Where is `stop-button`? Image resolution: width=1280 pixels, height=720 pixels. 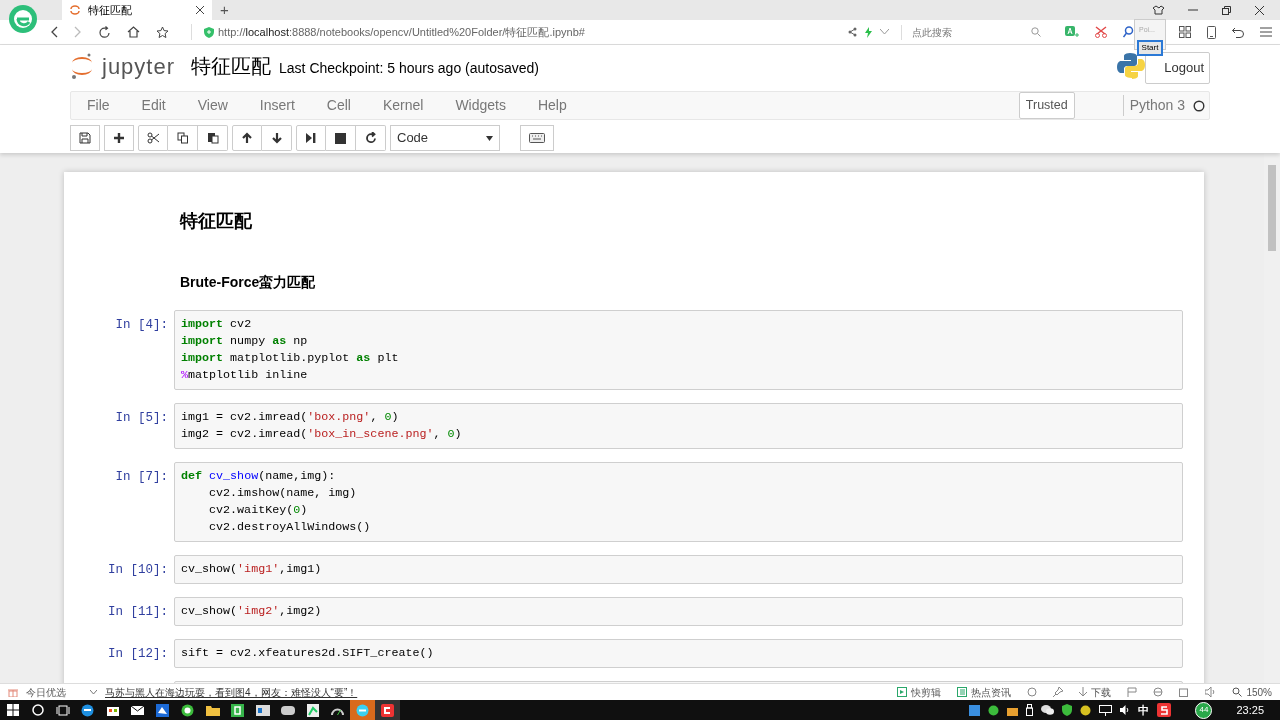 stop-button is located at coordinates (341, 138).